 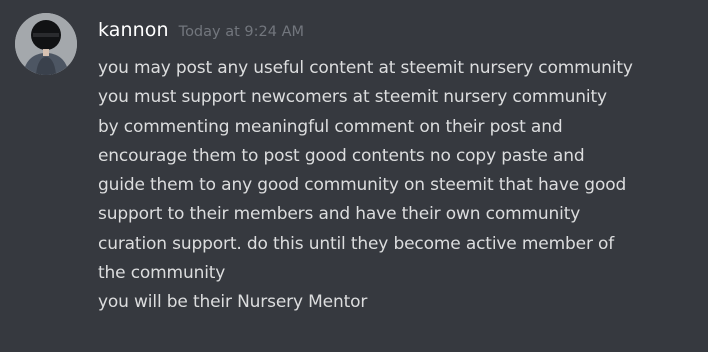 I want to click on user-avatar, so click(x=46, y=44).